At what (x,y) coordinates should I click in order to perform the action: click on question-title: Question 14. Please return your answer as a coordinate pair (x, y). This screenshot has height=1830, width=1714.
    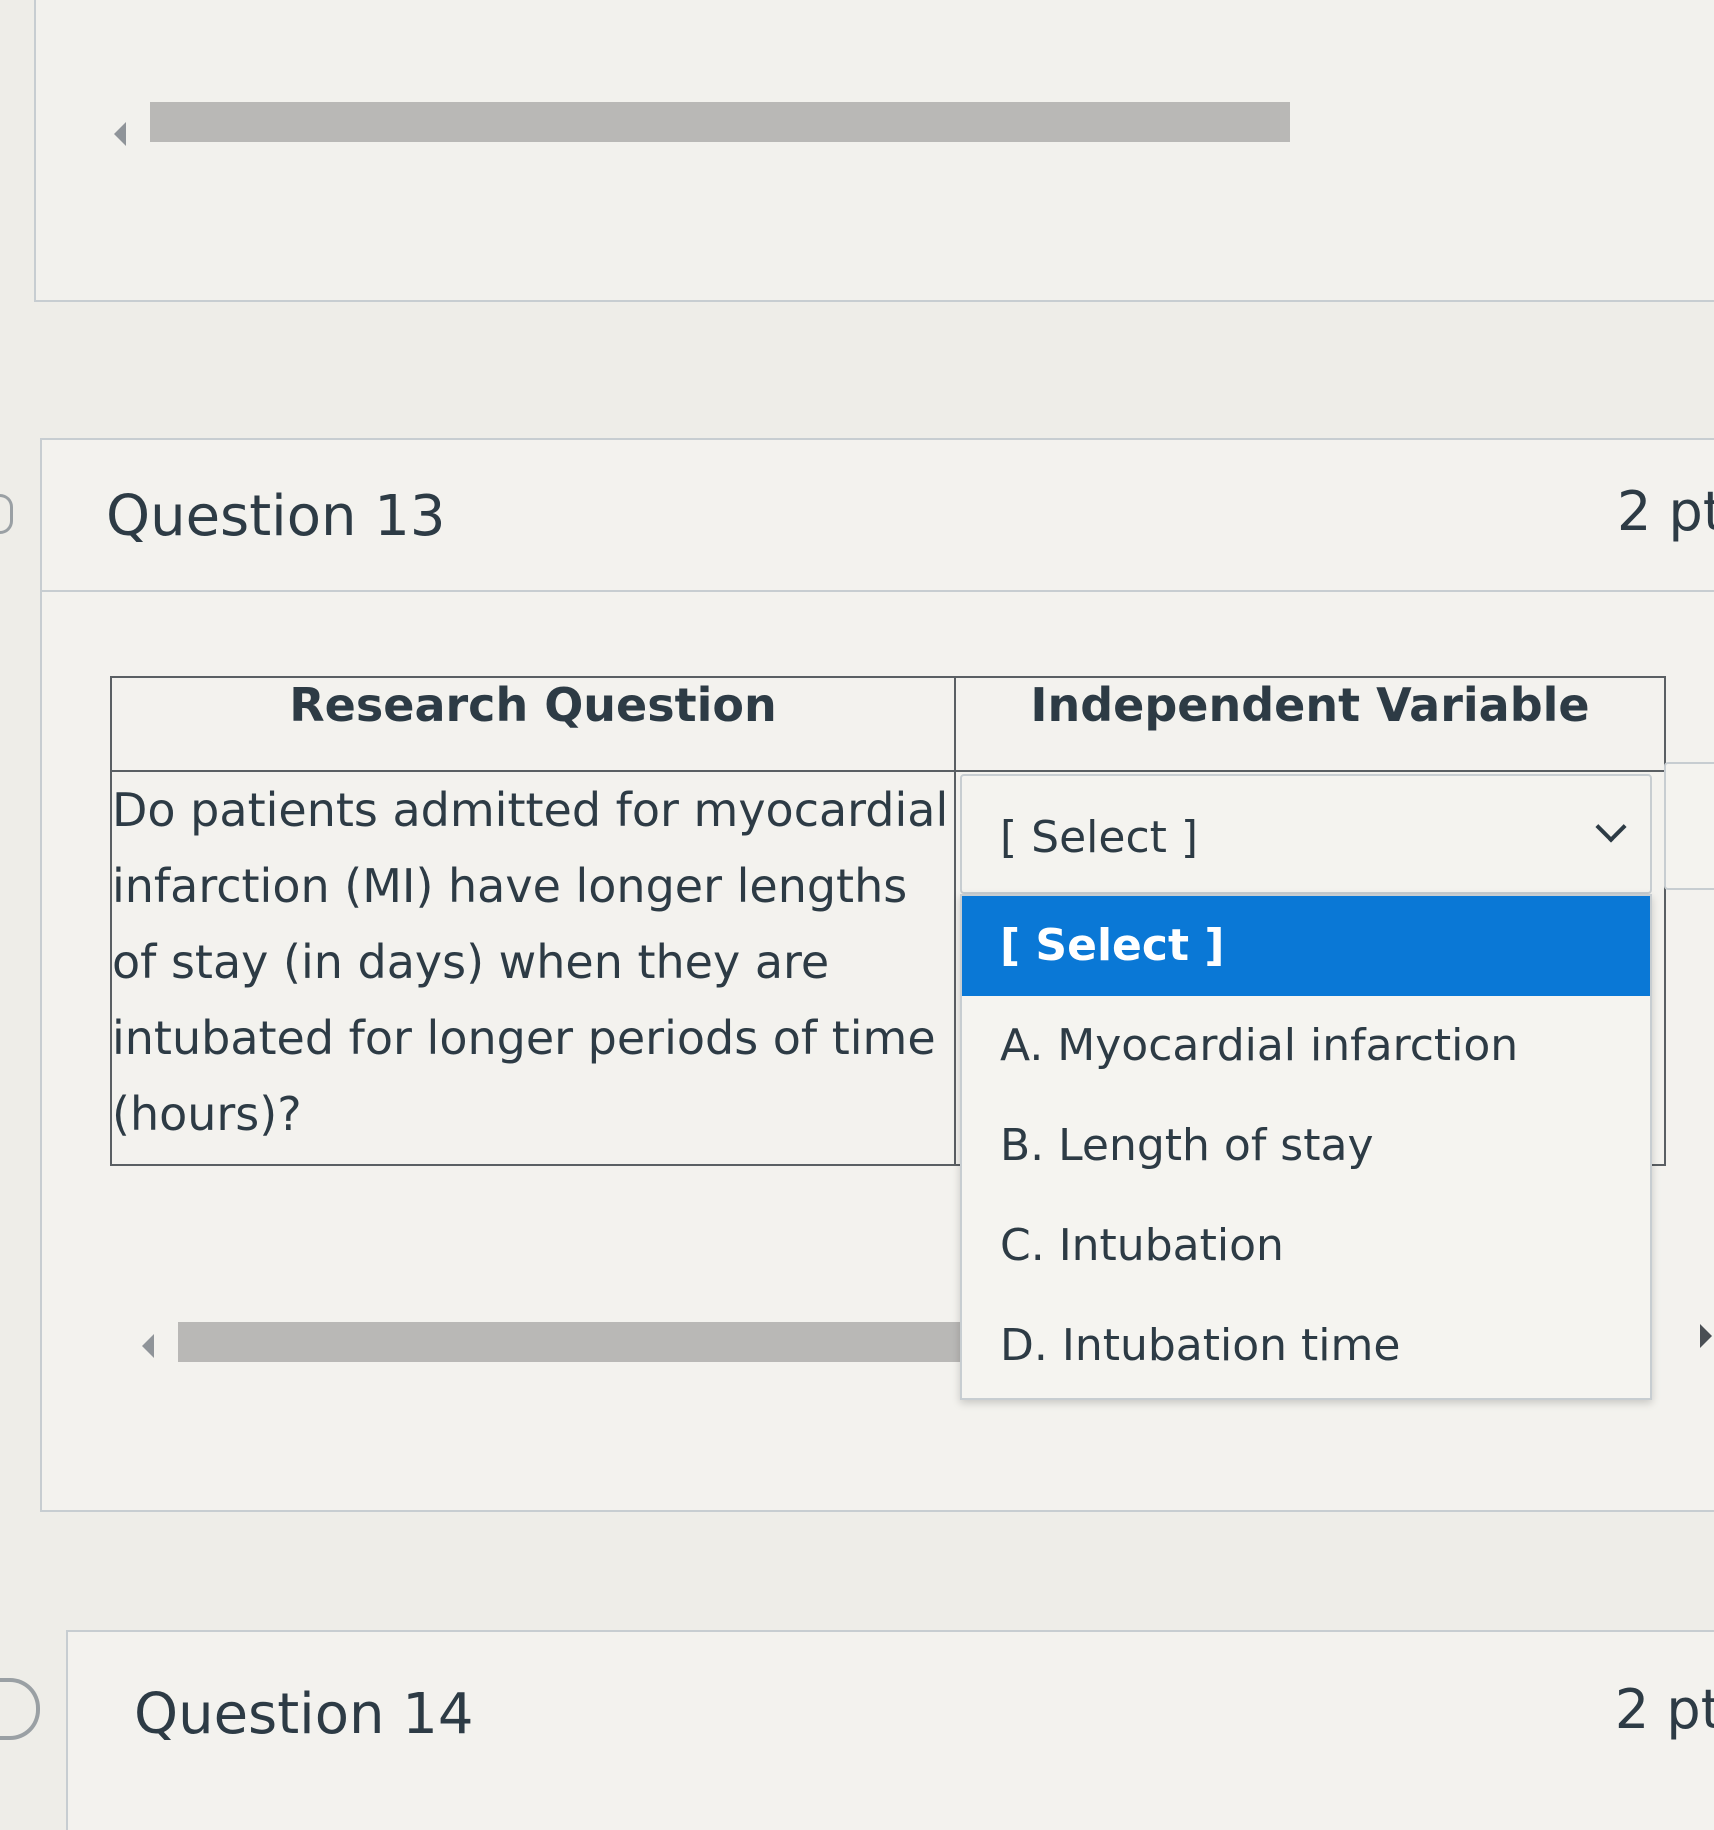
    Looking at the image, I should click on (304, 1714).